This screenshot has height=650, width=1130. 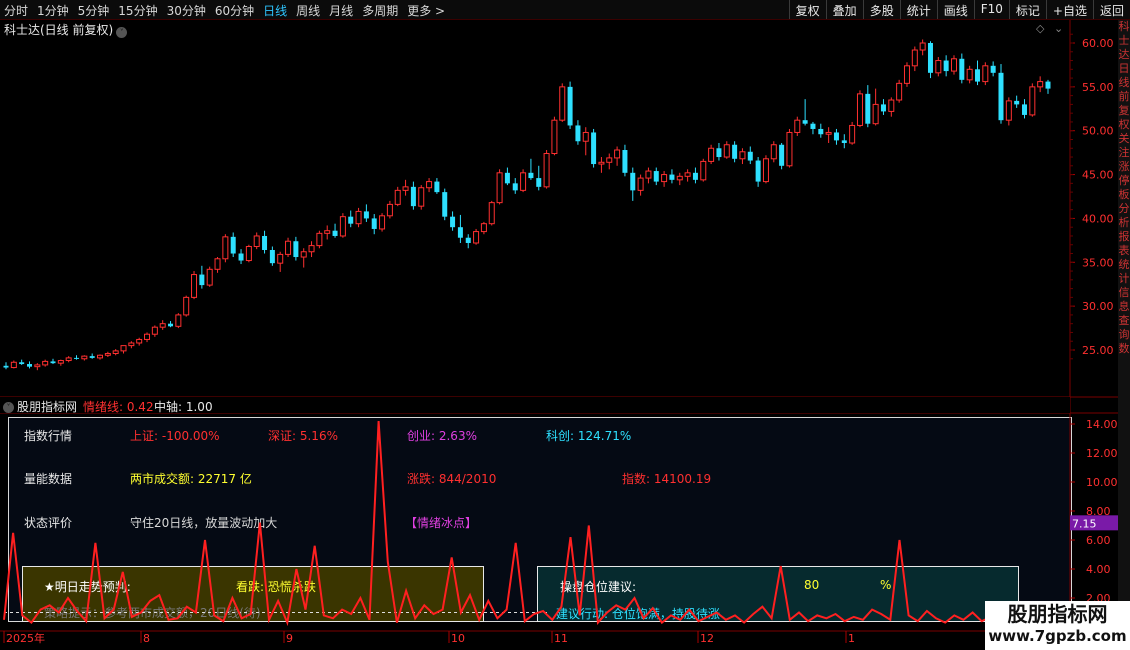 What do you see at coordinates (8, 405) in the screenshot?
I see `collapse-icon: ˅` at bounding box center [8, 405].